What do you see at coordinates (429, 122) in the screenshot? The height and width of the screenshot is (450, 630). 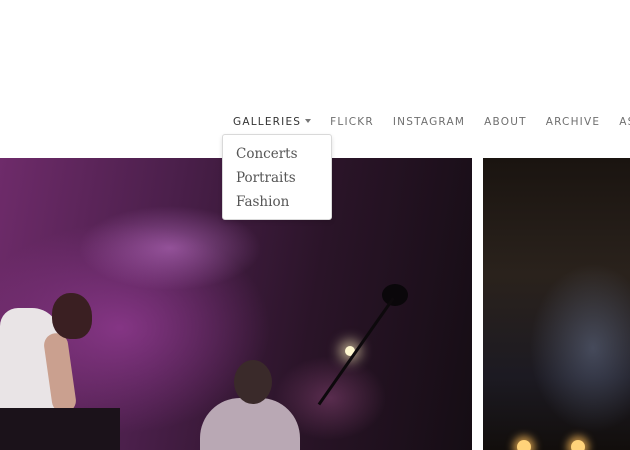 I see `nav-instagram: INSTAGRAM` at bounding box center [429, 122].